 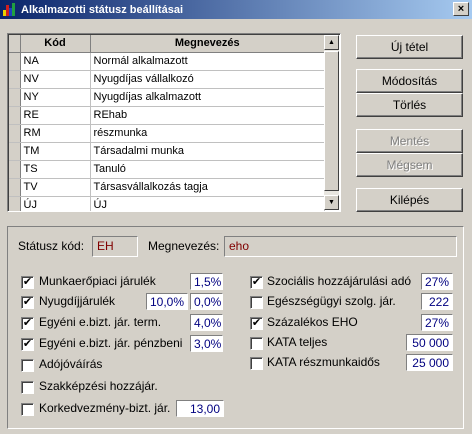 What do you see at coordinates (207, 169) in the screenshot?
I see `cell-name: Tanuló` at bounding box center [207, 169].